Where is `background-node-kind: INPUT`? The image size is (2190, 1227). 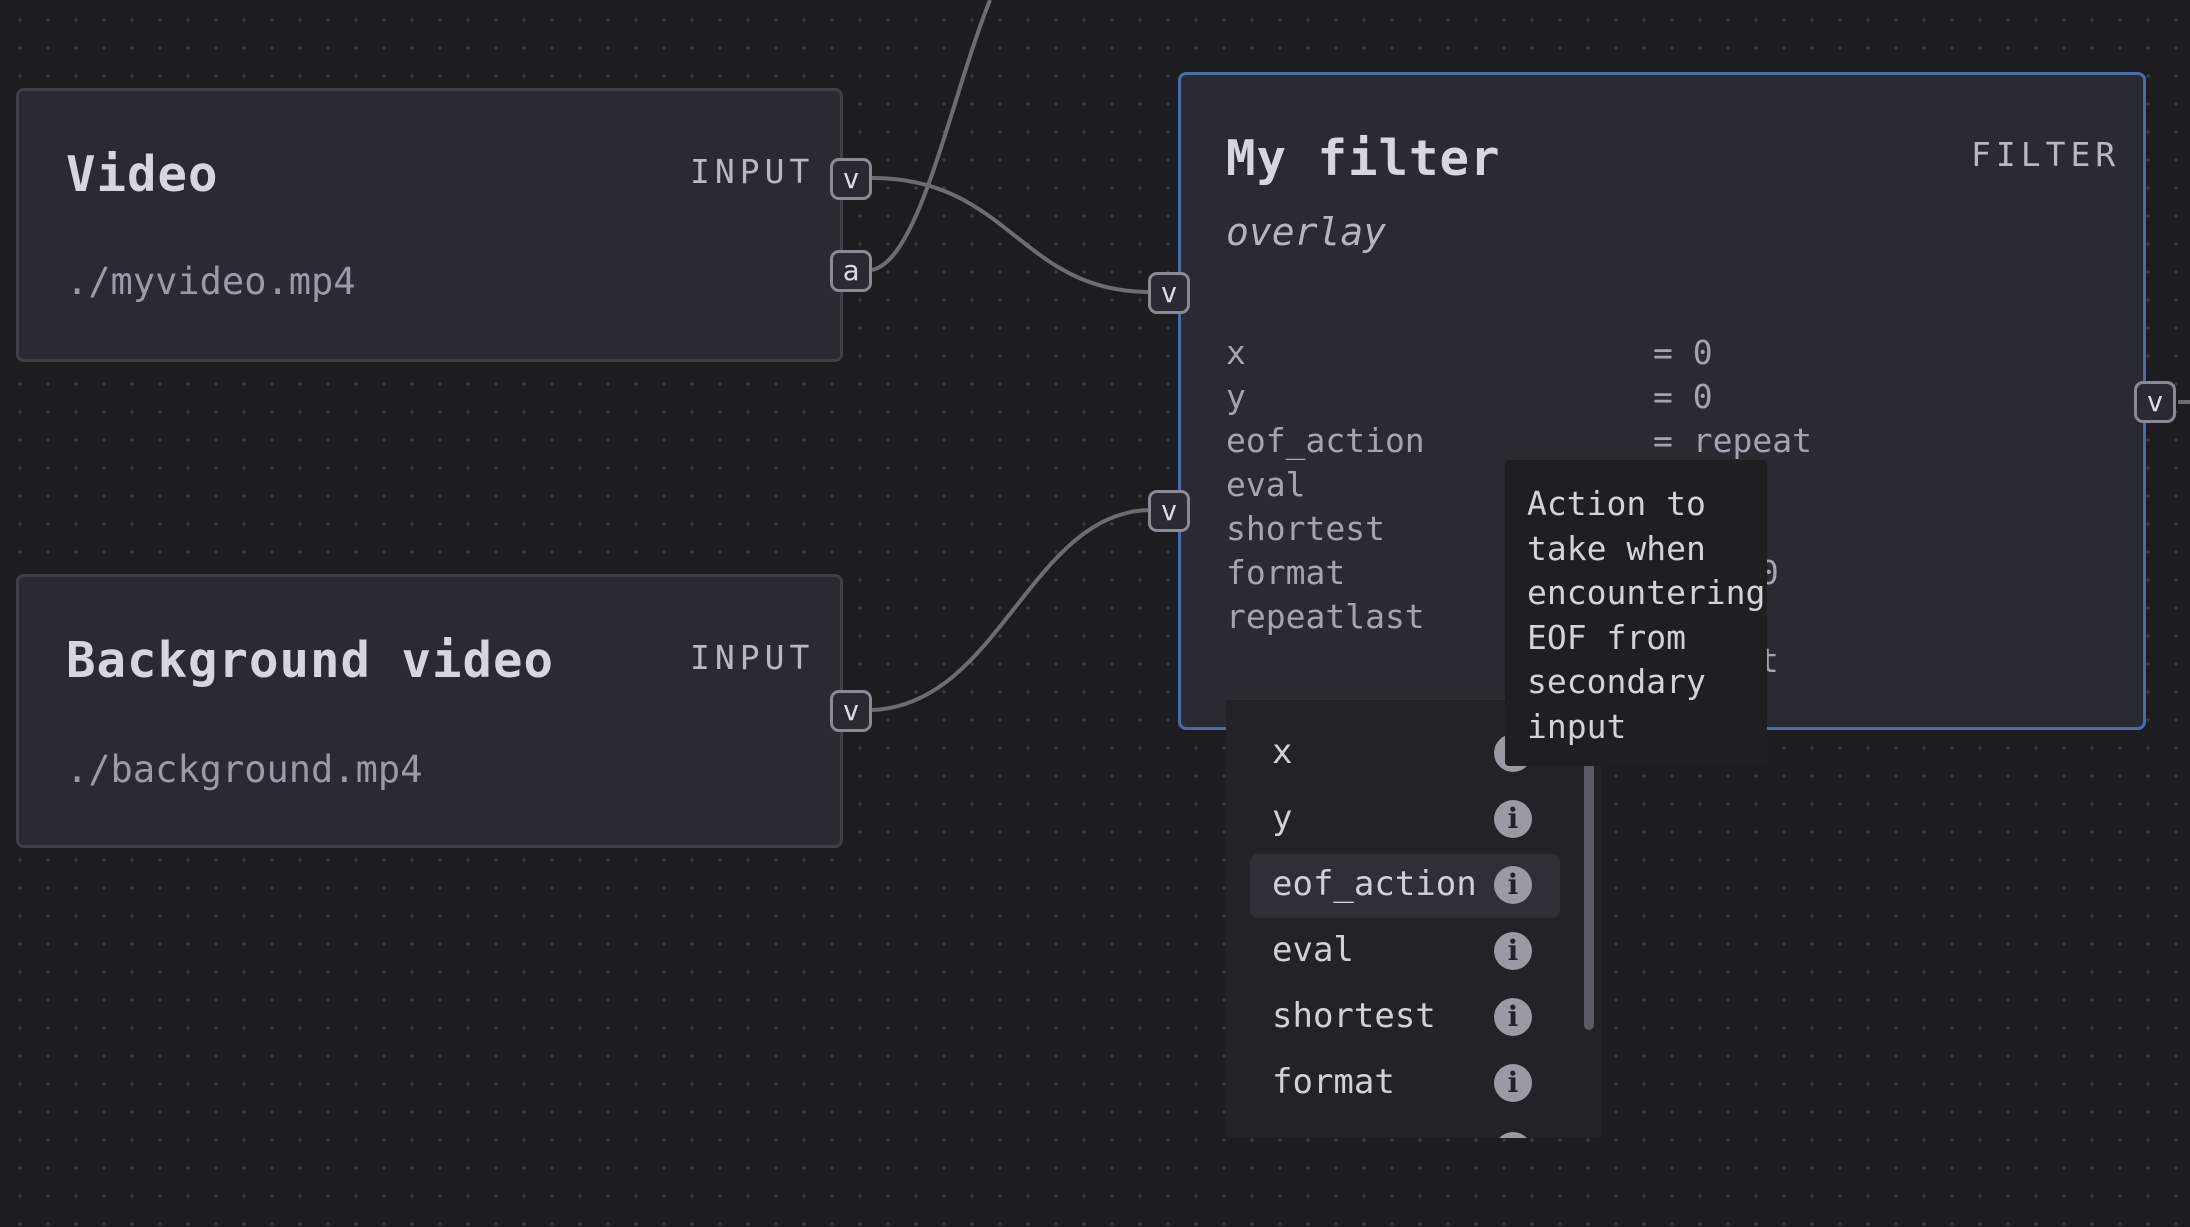
background-node-kind: INPUT is located at coordinates (752, 657).